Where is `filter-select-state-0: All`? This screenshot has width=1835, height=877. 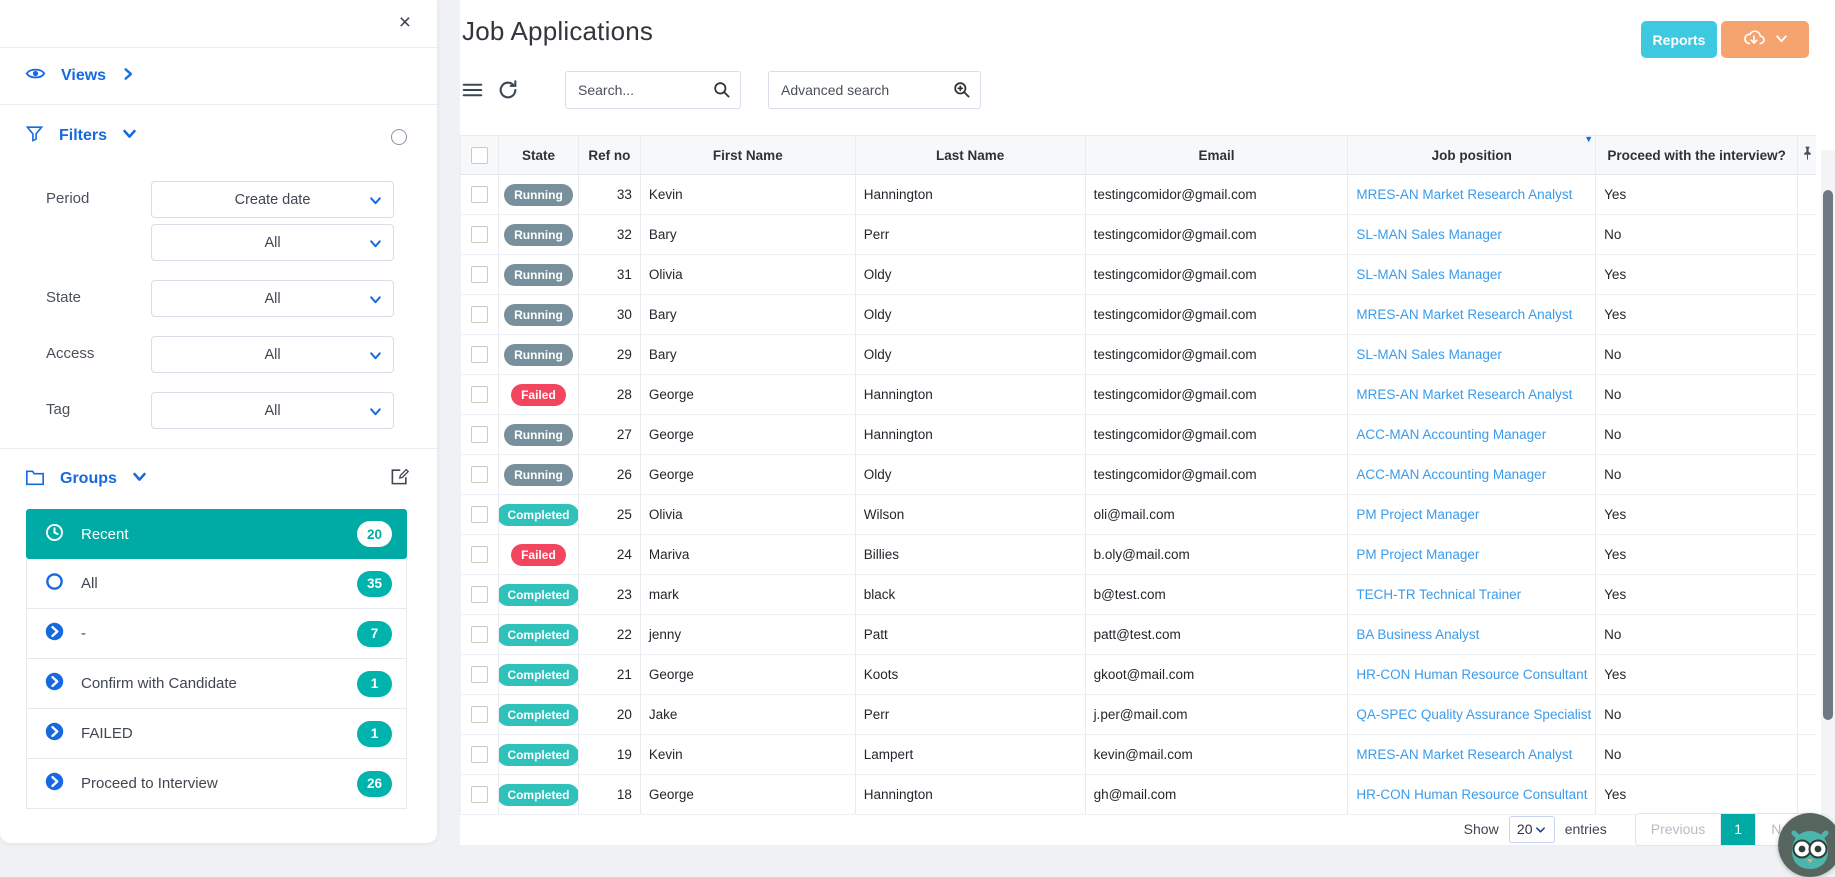
filter-select-state-0: All is located at coordinates (272, 298).